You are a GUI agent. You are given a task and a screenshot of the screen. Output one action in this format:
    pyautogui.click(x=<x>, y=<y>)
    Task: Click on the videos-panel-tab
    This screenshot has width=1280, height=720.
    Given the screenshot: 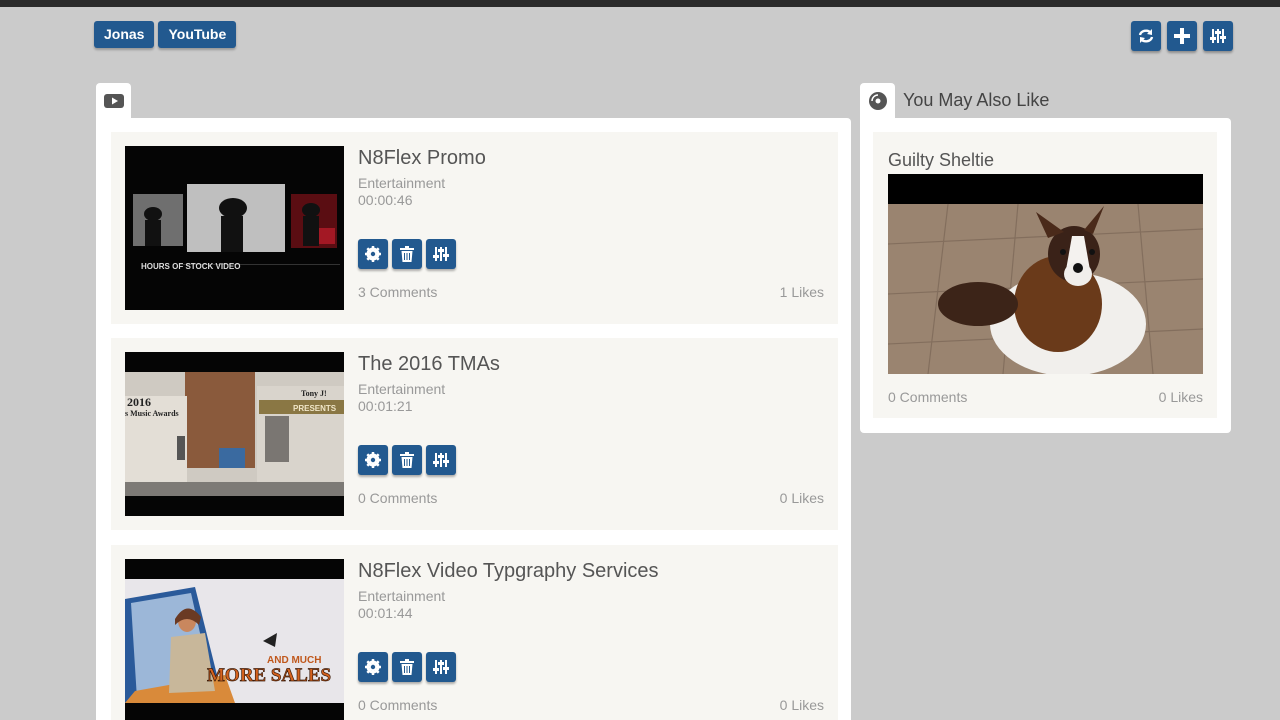 What is the action you would take?
    pyautogui.click(x=113, y=101)
    